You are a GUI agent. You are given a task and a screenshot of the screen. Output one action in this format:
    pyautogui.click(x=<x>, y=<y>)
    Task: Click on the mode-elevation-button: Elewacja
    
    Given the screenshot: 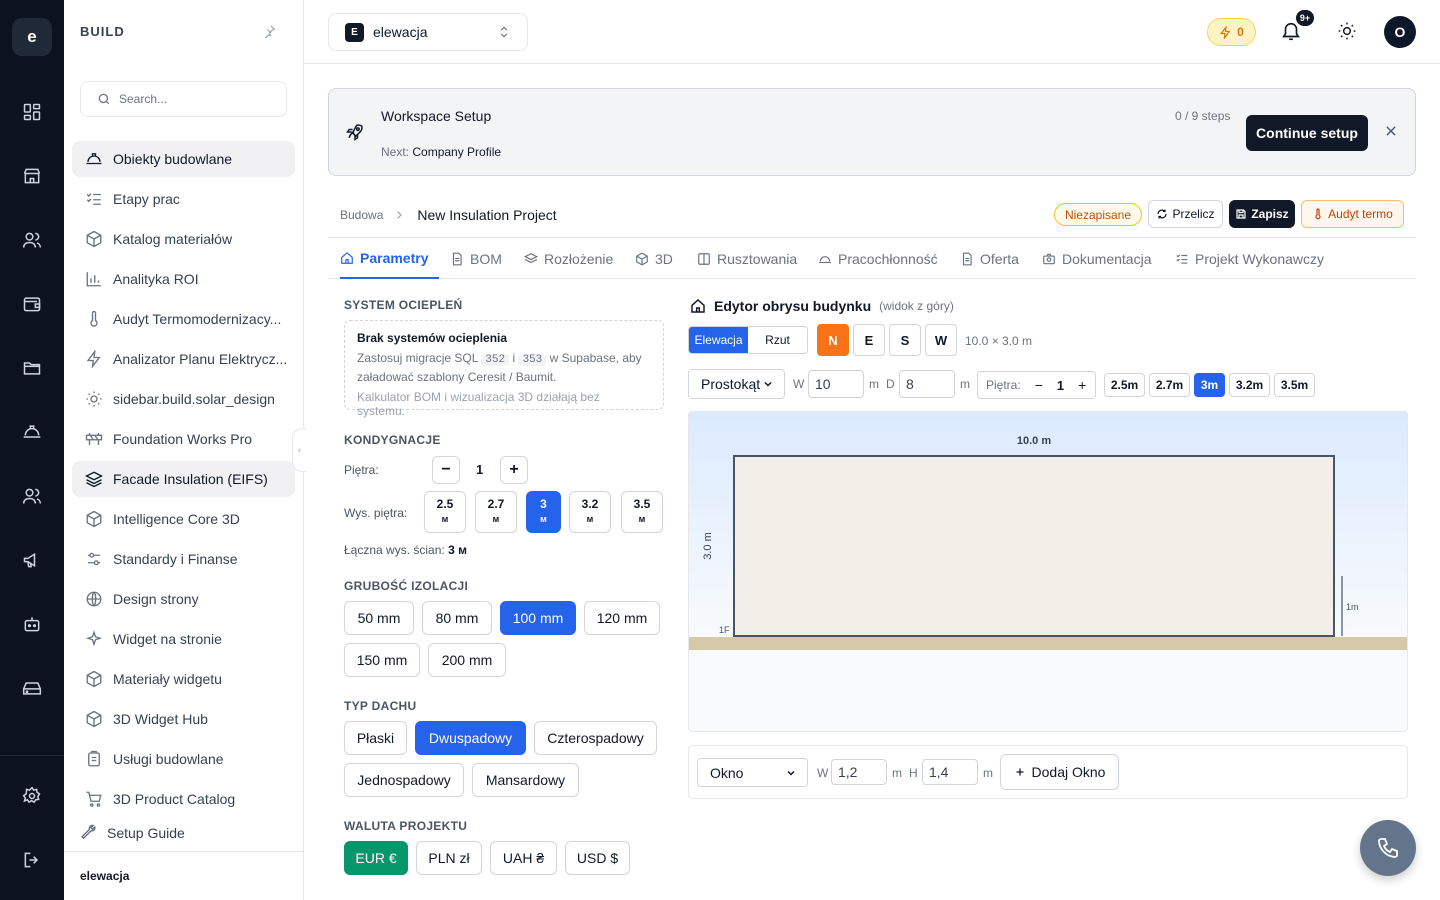 What is the action you would take?
    pyautogui.click(x=718, y=340)
    